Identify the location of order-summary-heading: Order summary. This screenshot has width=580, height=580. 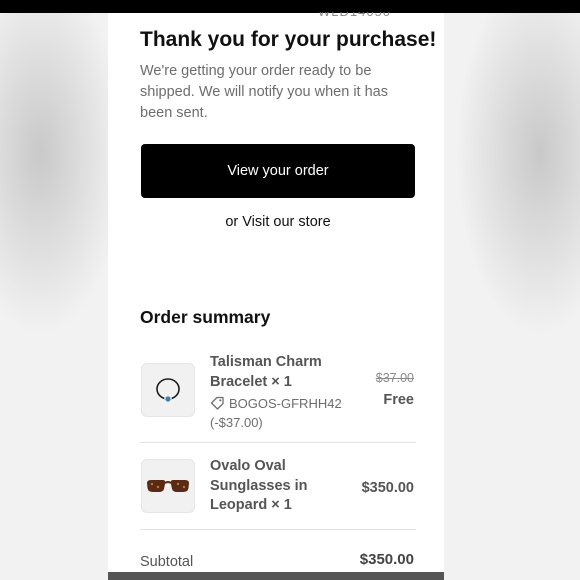
(205, 317).